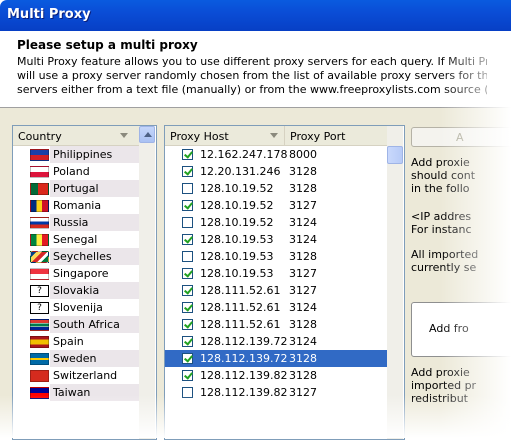 The width and height of the screenshot is (511, 440). I want to click on proxy-port: 8000, so click(303, 154).